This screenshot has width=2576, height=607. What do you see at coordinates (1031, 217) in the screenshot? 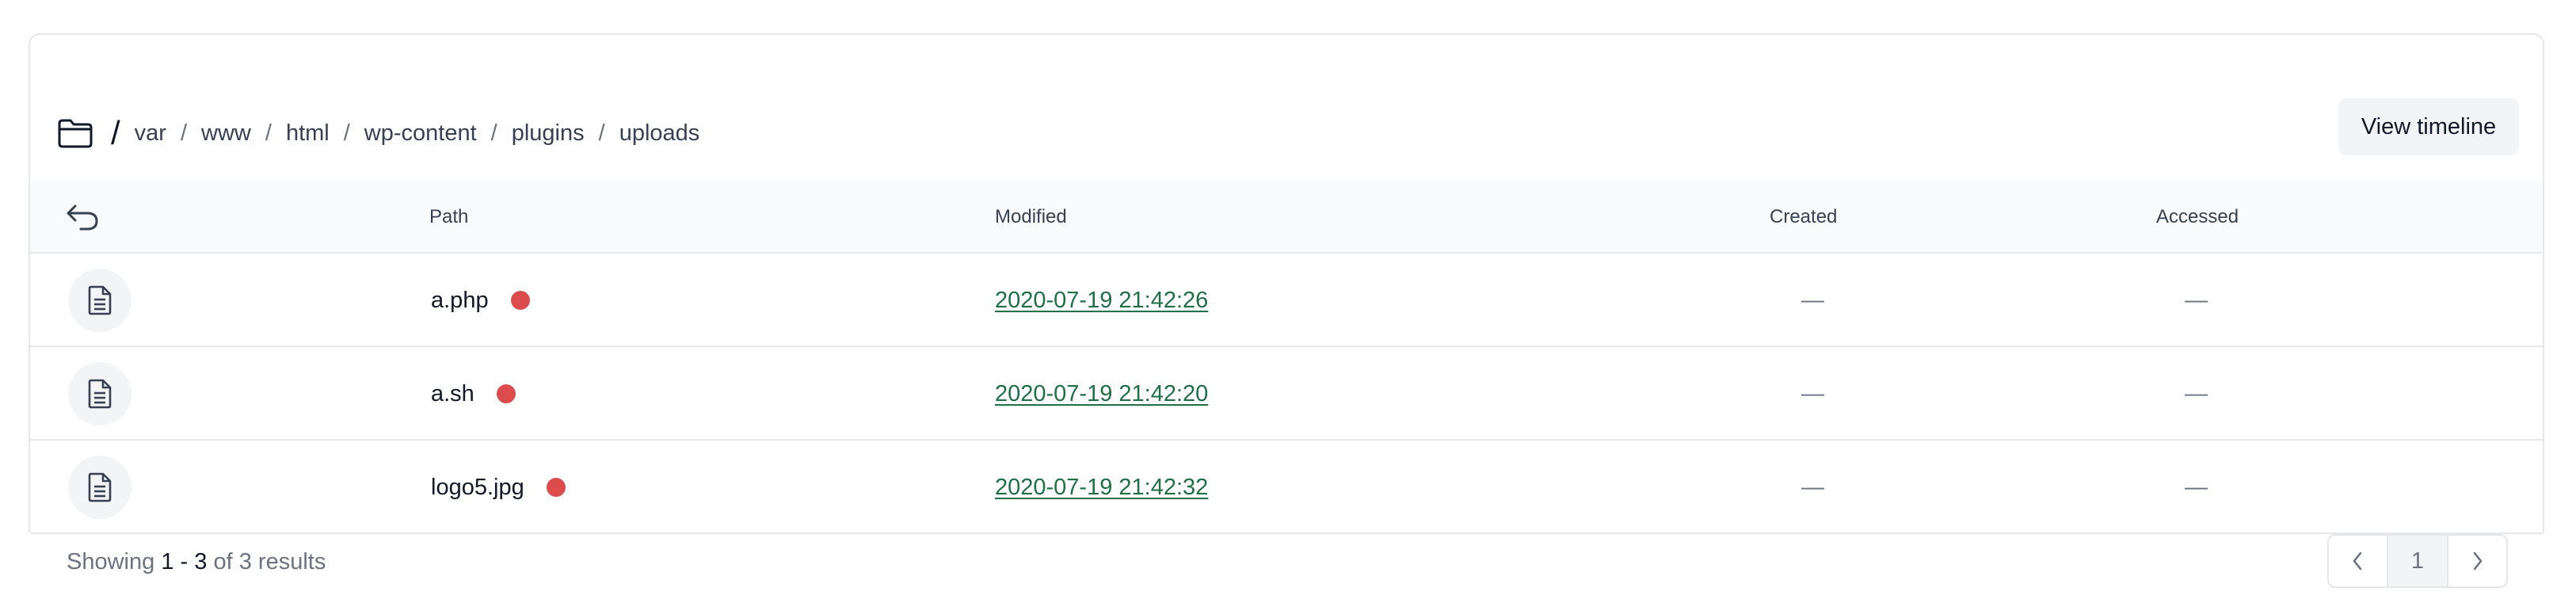
I see `column-header-modified: Modified` at bounding box center [1031, 217].